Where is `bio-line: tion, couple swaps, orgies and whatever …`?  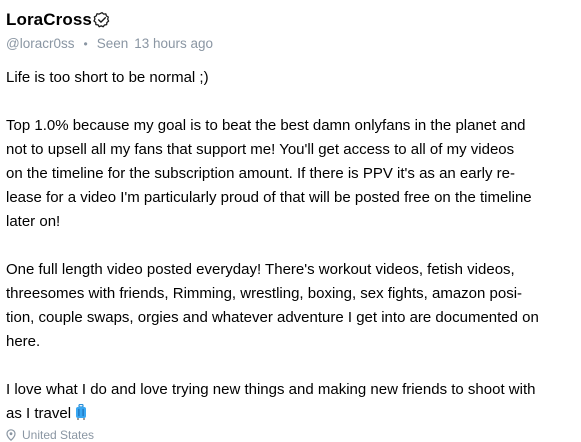
bio-line: tion, couple swaps, orgies and whatever … is located at coordinates (272, 317).